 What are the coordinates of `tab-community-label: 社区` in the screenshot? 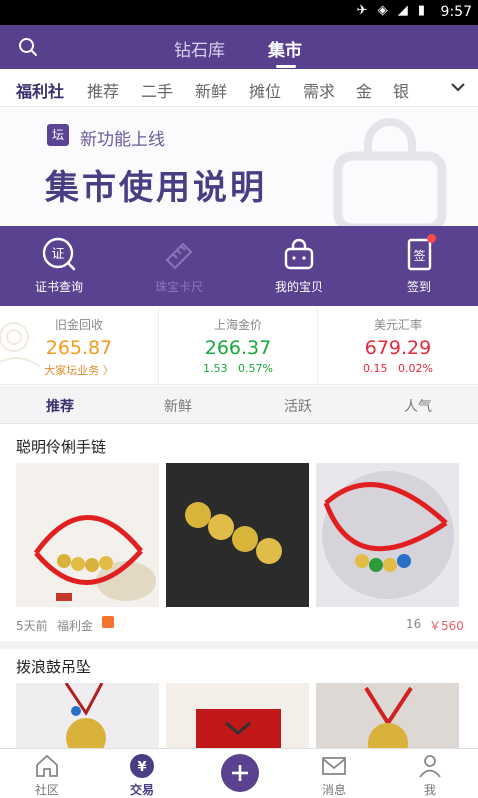 It's located at (46, 790).